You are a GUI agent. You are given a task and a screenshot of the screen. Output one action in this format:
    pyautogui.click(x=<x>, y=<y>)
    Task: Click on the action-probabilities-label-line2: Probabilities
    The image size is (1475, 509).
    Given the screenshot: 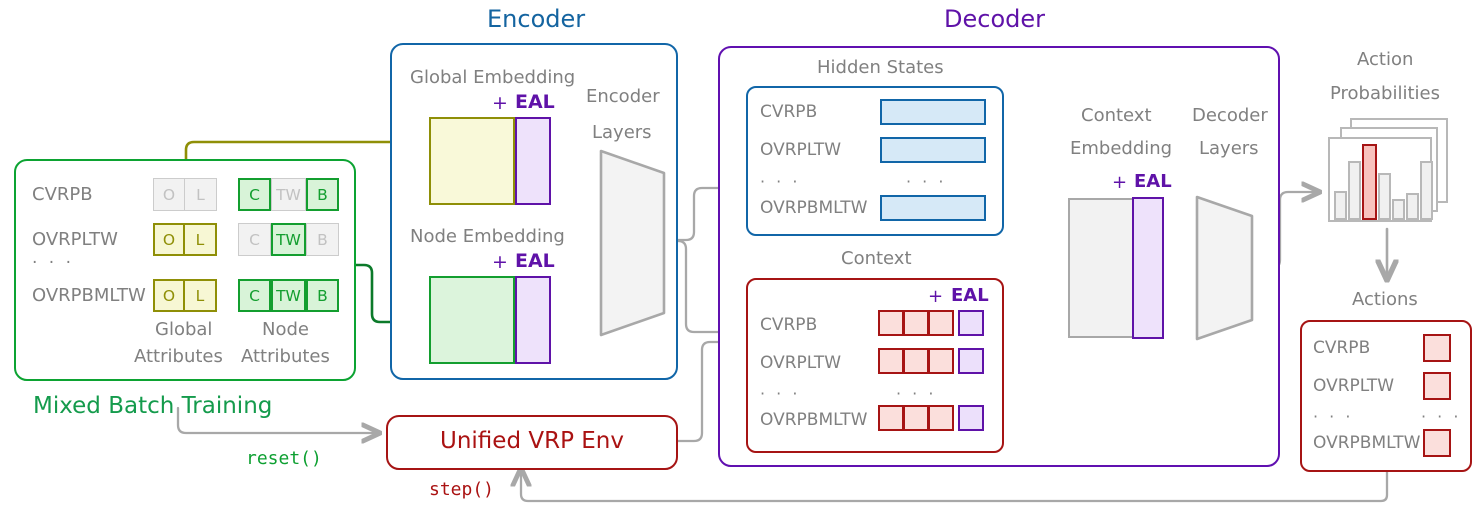 What is the action you would take?
    pyautogui.click(x=1385, y=93)
    